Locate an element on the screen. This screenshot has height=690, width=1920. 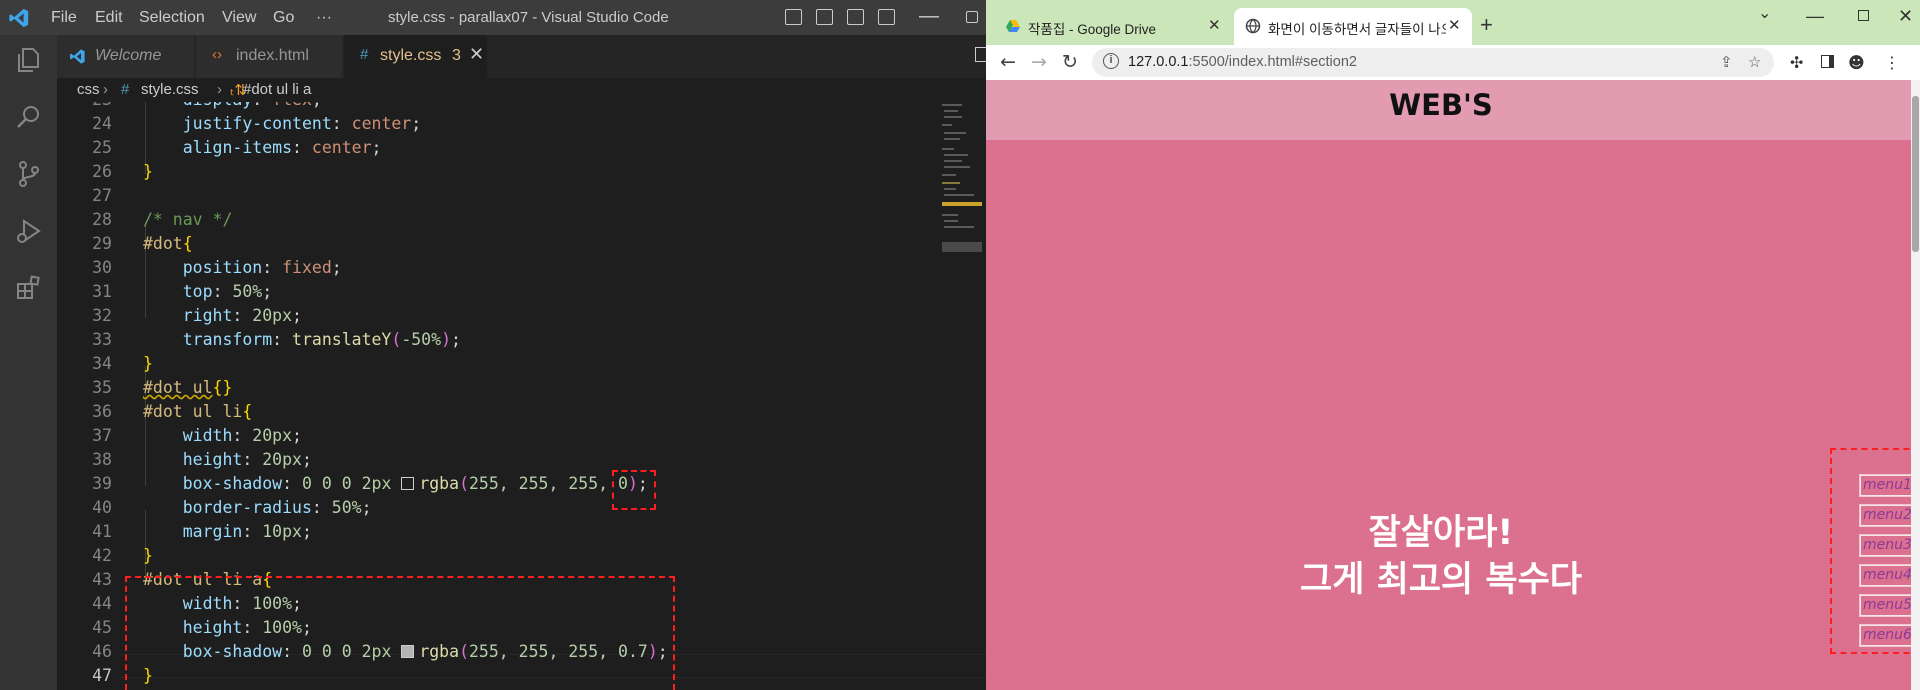
annotation-box-rule is located at coordinates (400, 633).